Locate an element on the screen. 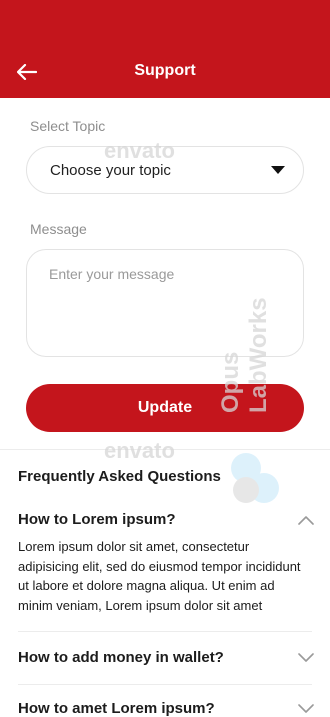 This screenshot has width=330, height=717. topic-select-value: Choose your topic is located at coordinates (110, 170).